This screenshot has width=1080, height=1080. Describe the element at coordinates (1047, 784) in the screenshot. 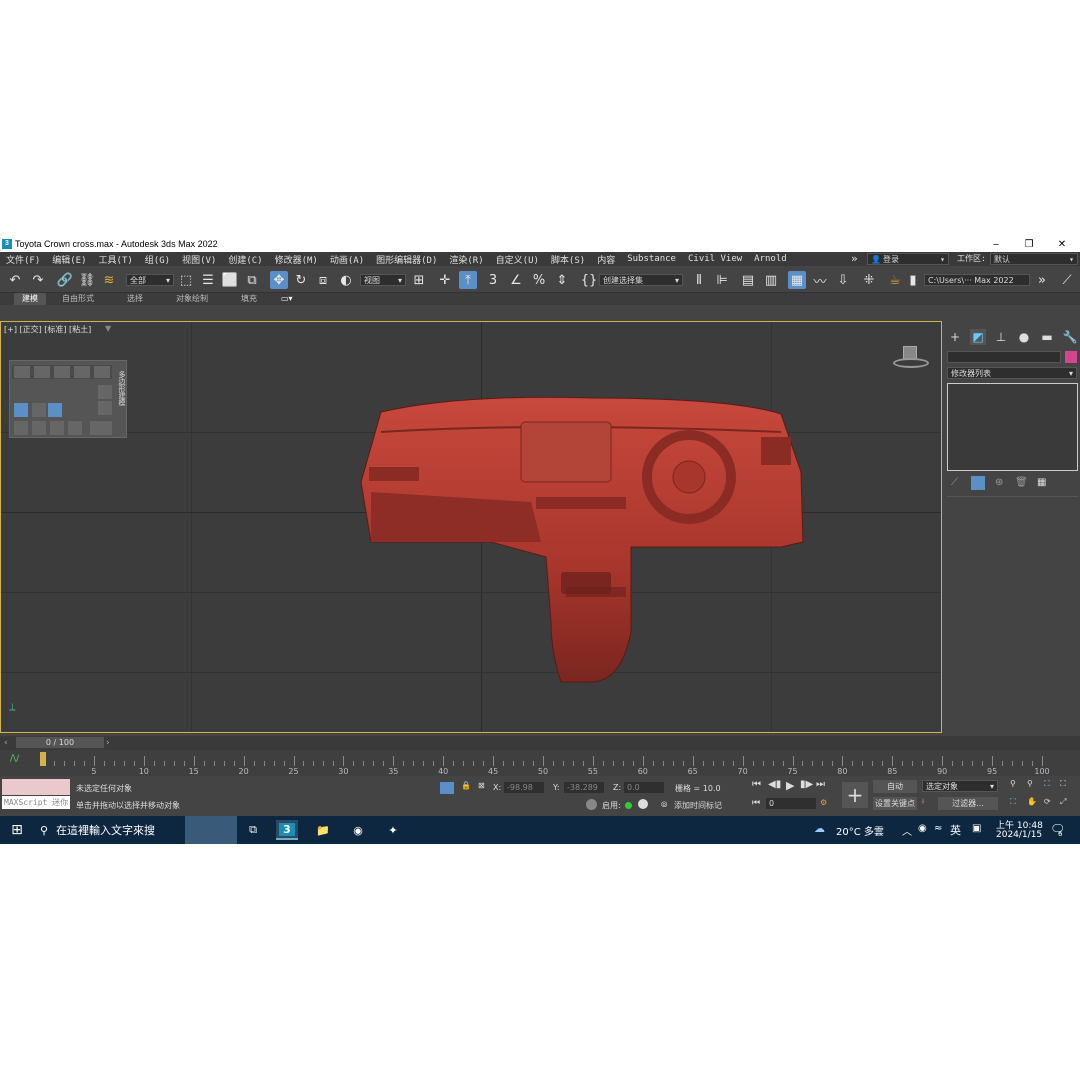

I see `zoom-extents-icon: ⛶` at that location.